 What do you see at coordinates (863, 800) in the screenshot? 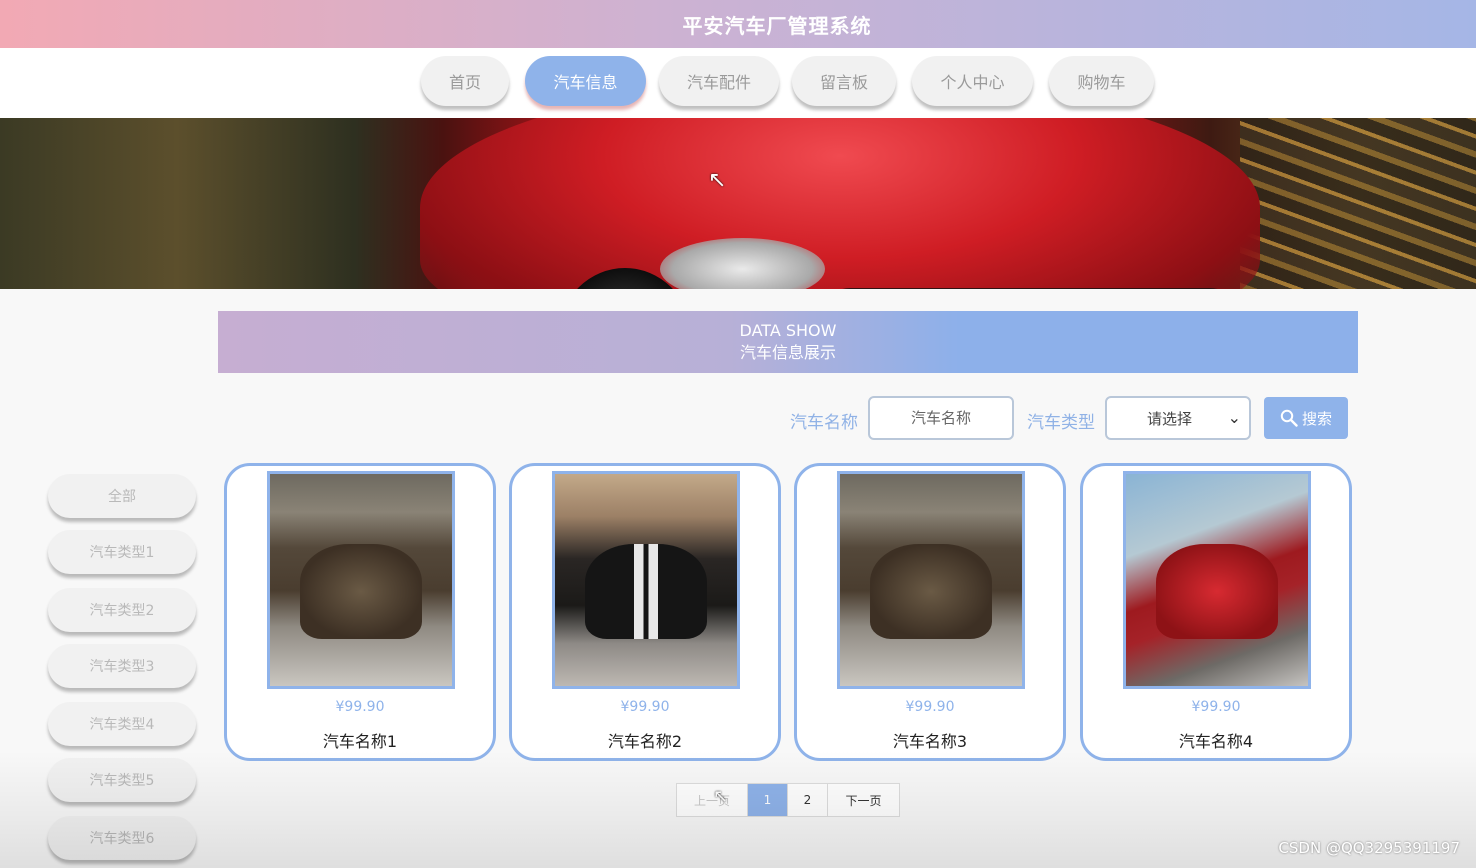
I see `next-page-button: 下一页` at bounding box center [863, 800].